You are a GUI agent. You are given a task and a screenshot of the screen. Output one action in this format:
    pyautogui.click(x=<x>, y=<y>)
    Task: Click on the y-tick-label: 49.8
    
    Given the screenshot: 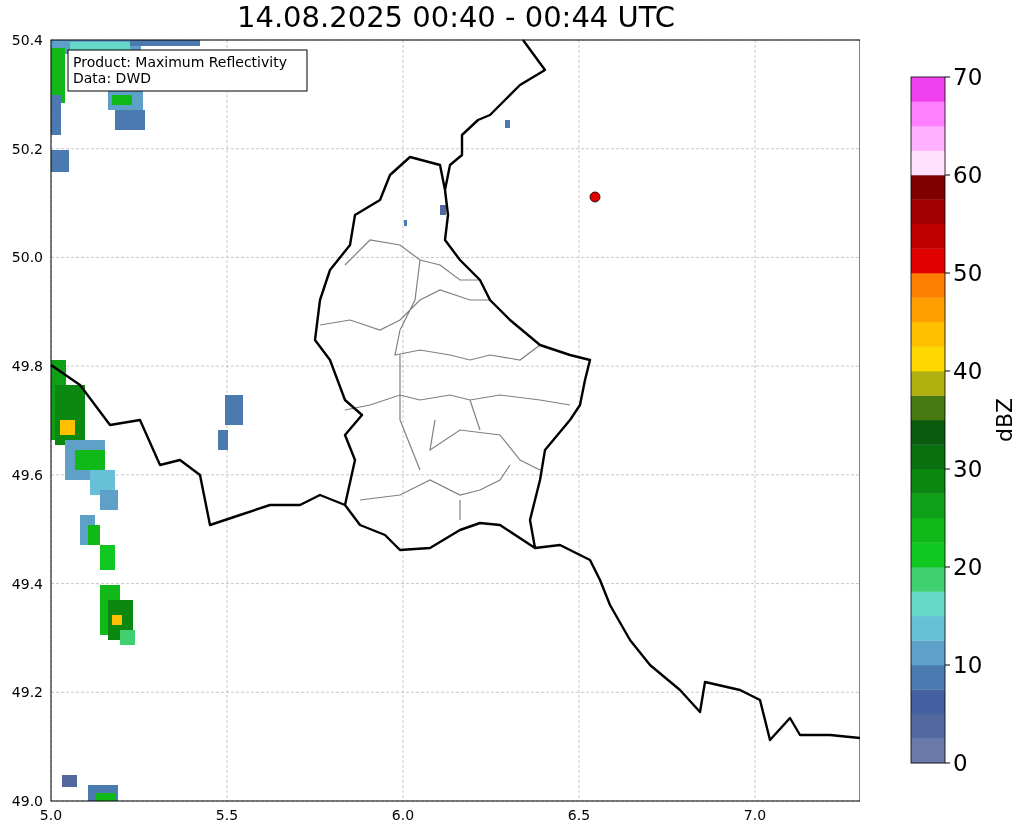 What is the action you would take?
    pyautogui.click(x=27, y=366)
    